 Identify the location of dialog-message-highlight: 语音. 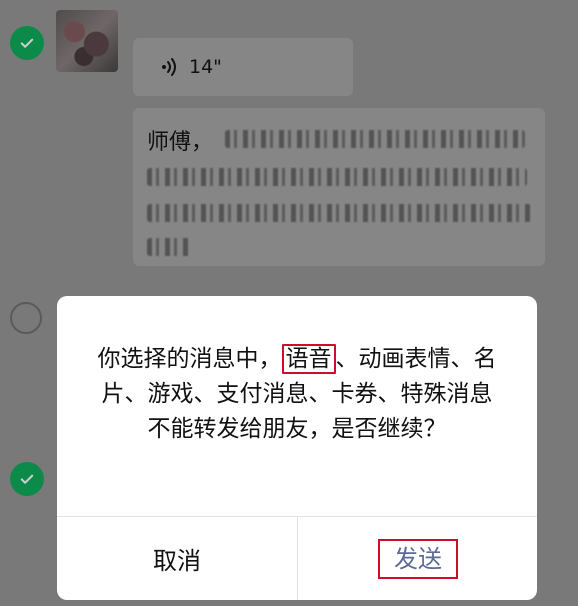
(308, 359).